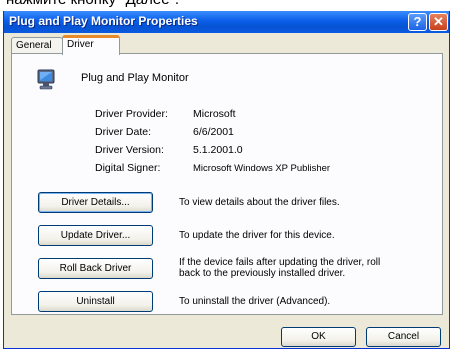 The width and height of the screenshot is (450, 349). I want to click on digital-signer-value: Microsoft Windows XP Publisher, so click(262, 168).